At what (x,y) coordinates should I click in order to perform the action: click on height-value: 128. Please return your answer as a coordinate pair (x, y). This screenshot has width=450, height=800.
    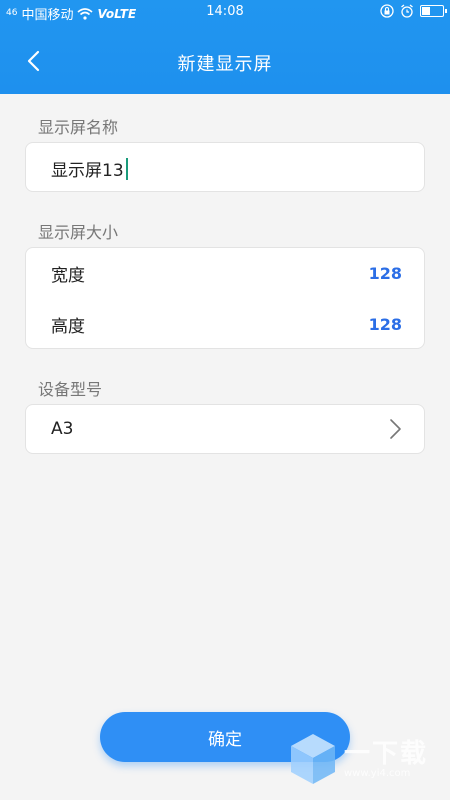
    Looking at the image, I should click on (385, 324).